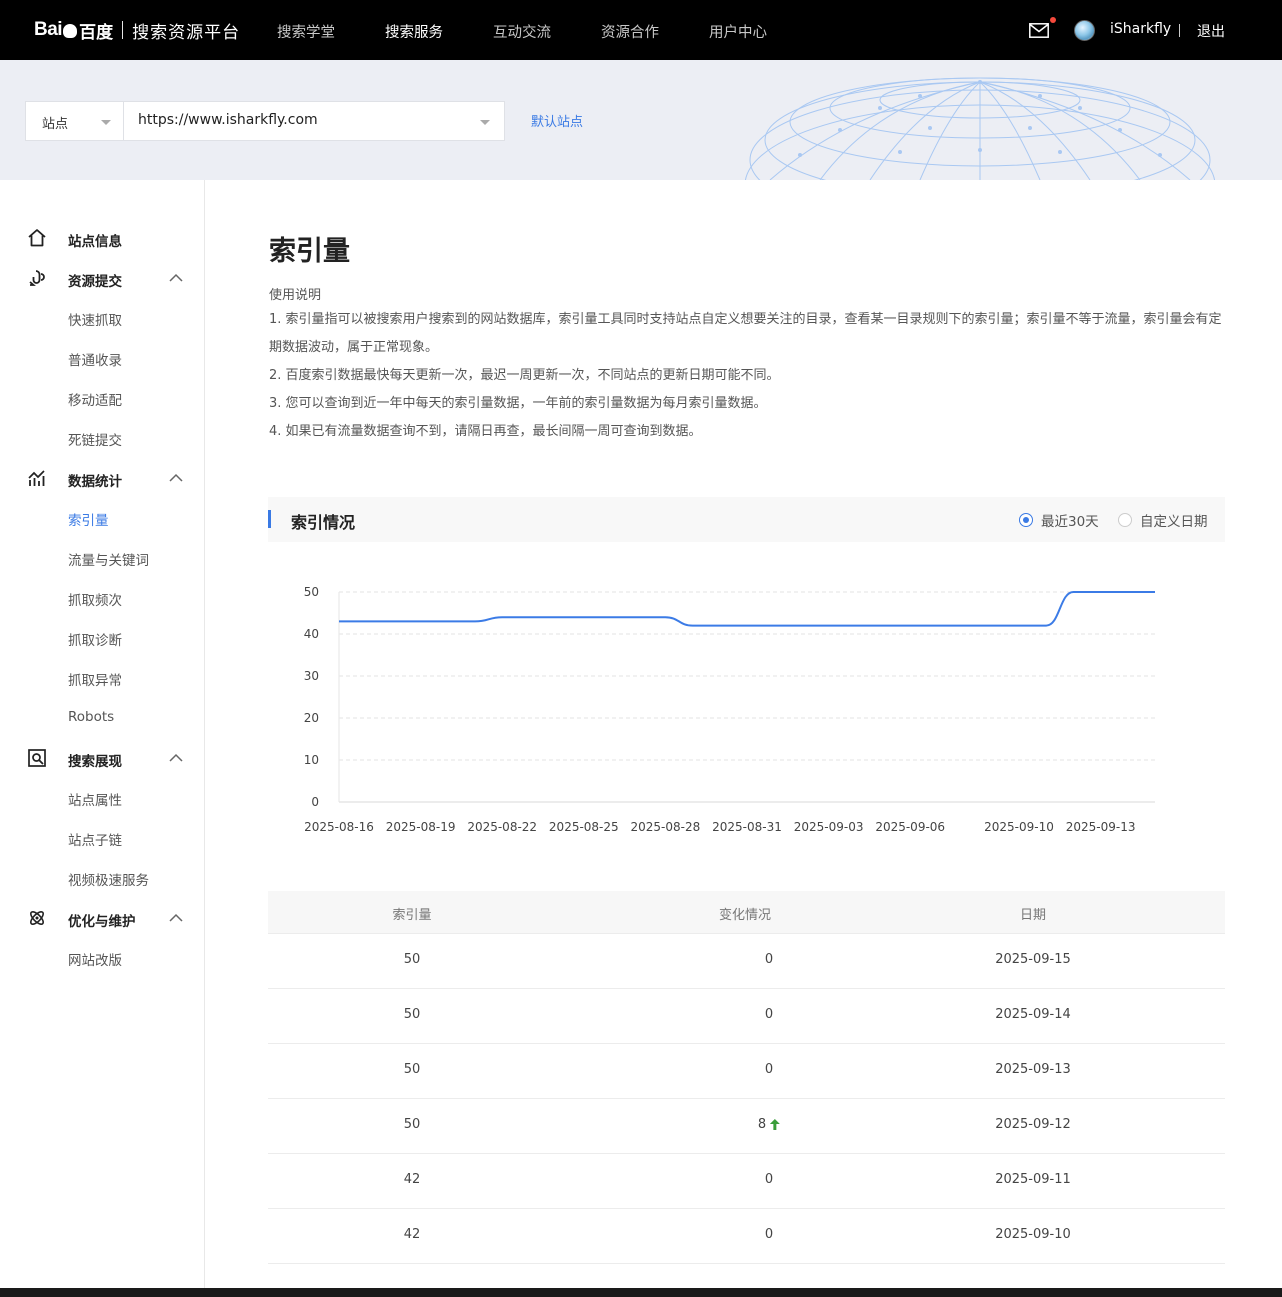 The width and height of the screenshot is (1282, 1297). What do you see at coordinates (762, 1124) in the screenshot?
I see `cell-change-value: 8` at bounding box center [762, 1124].